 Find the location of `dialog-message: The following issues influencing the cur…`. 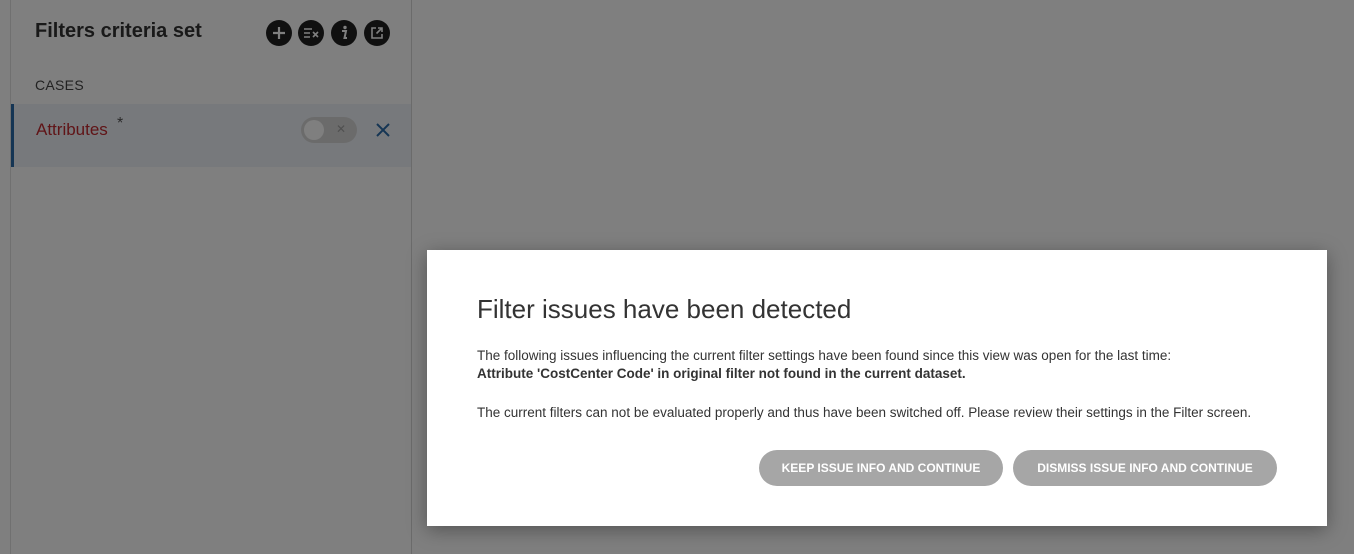

dialog-message: The following issues influencing the cur… is located at coordinates (824, 355).